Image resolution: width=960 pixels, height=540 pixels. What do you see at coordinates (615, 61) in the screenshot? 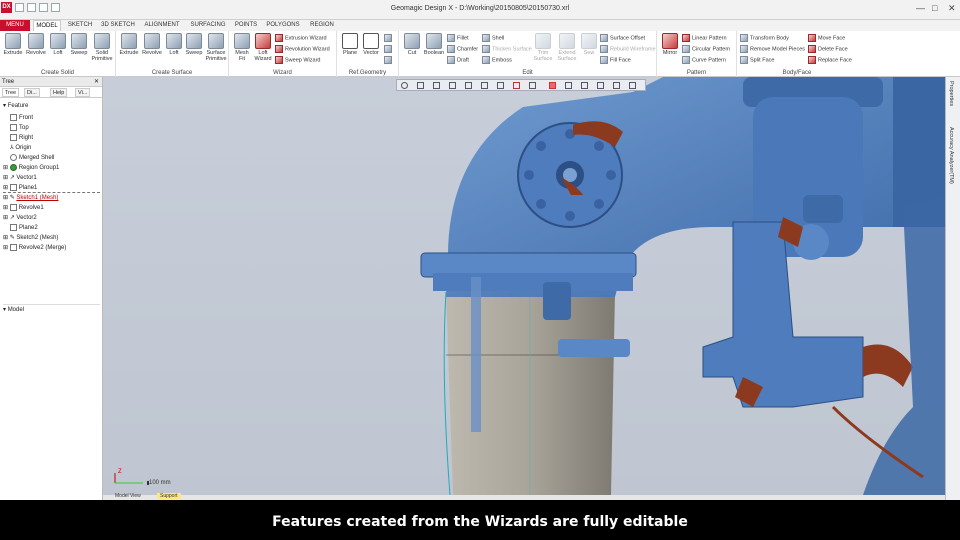
I see `fill-face-button: Fill Face` at bounding box center [615, 61].